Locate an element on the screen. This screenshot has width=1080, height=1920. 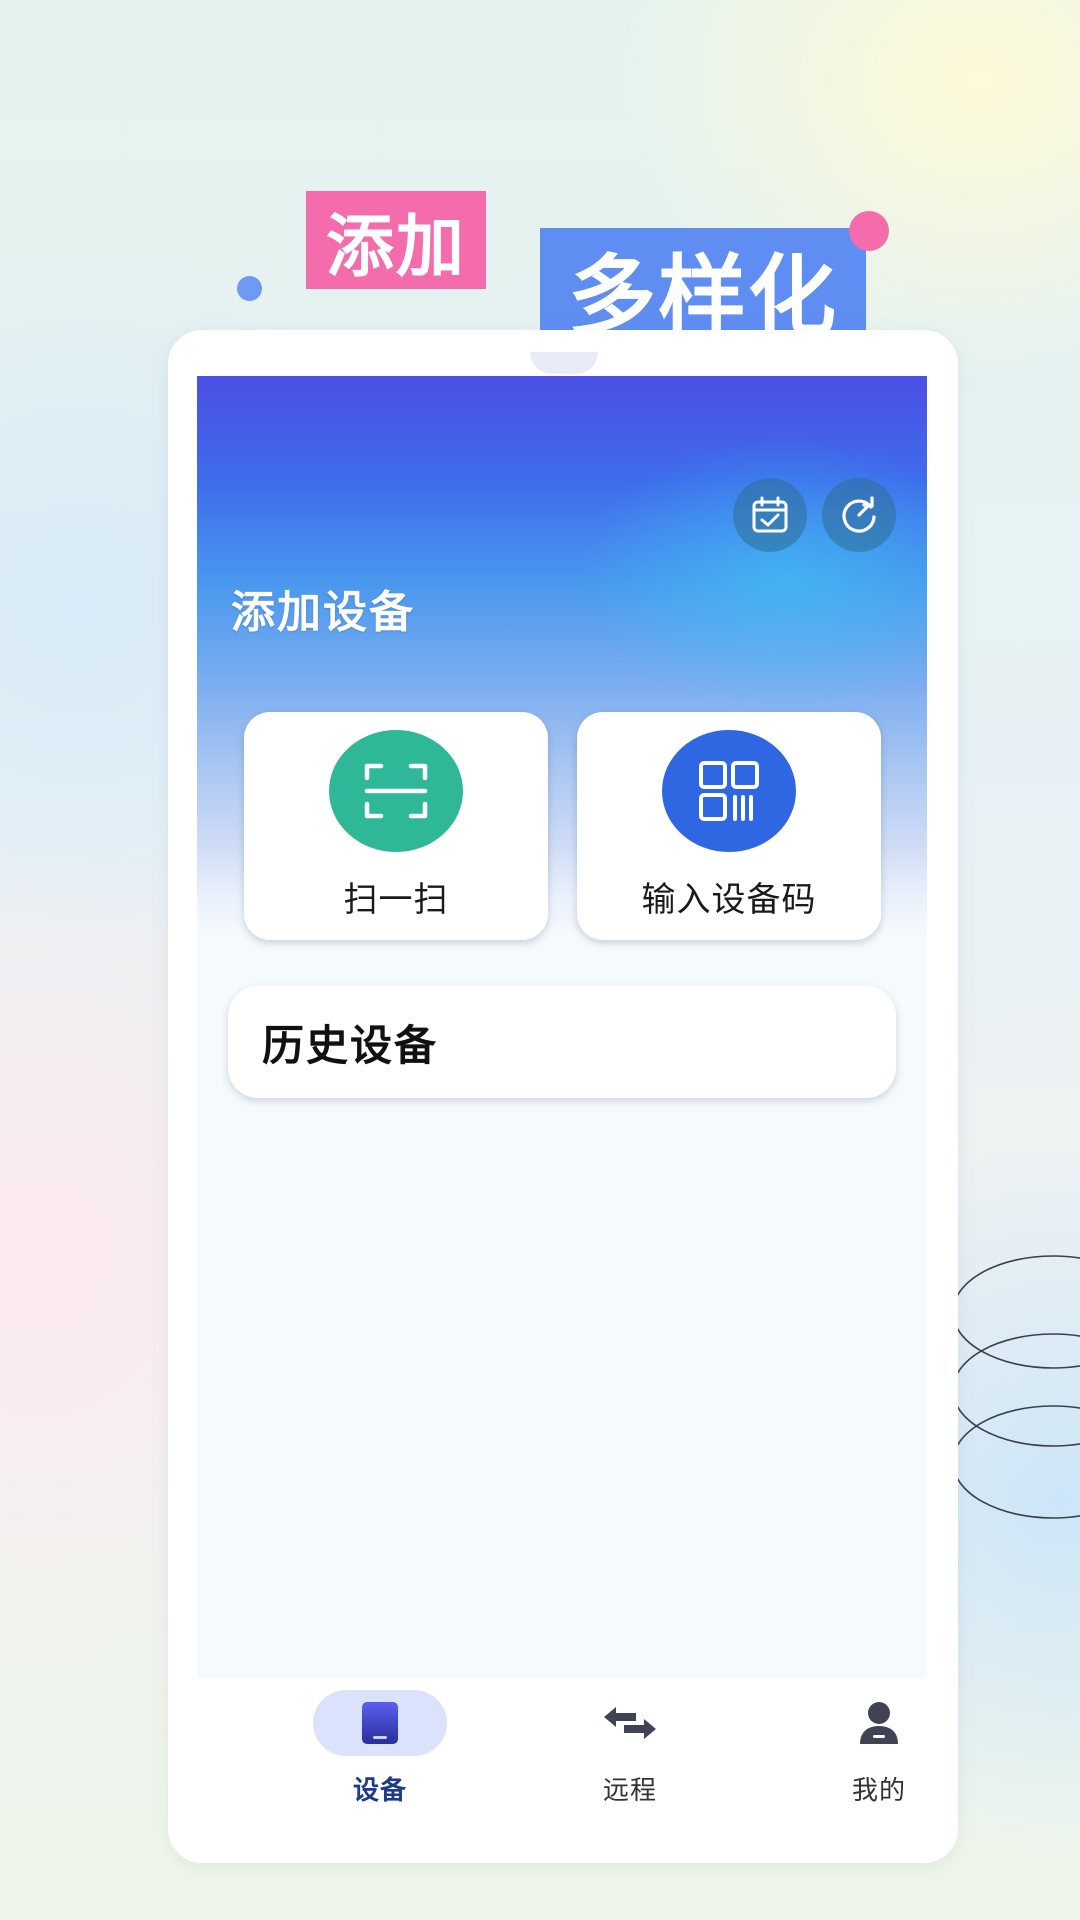
history-devices-card: 历史设备 is located at coordinates (562, 1042).